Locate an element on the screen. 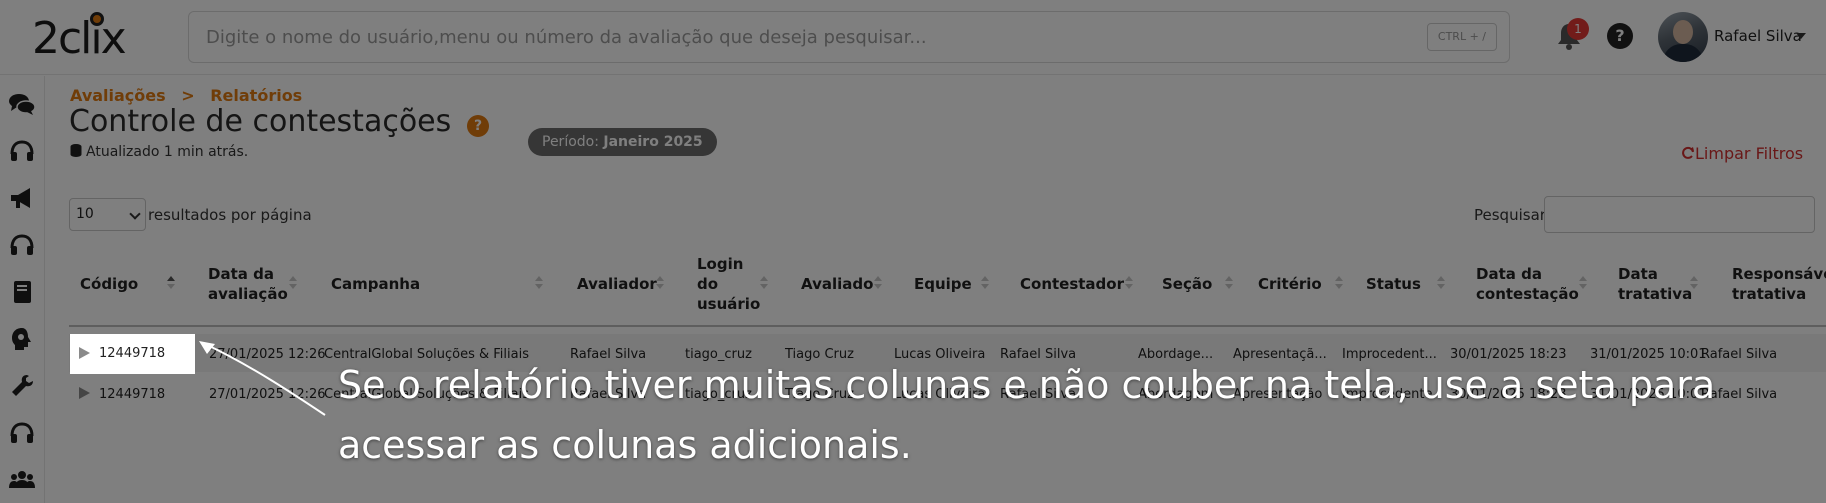  highlighted-cell: 12449718 is located at coordinates (132, 354).